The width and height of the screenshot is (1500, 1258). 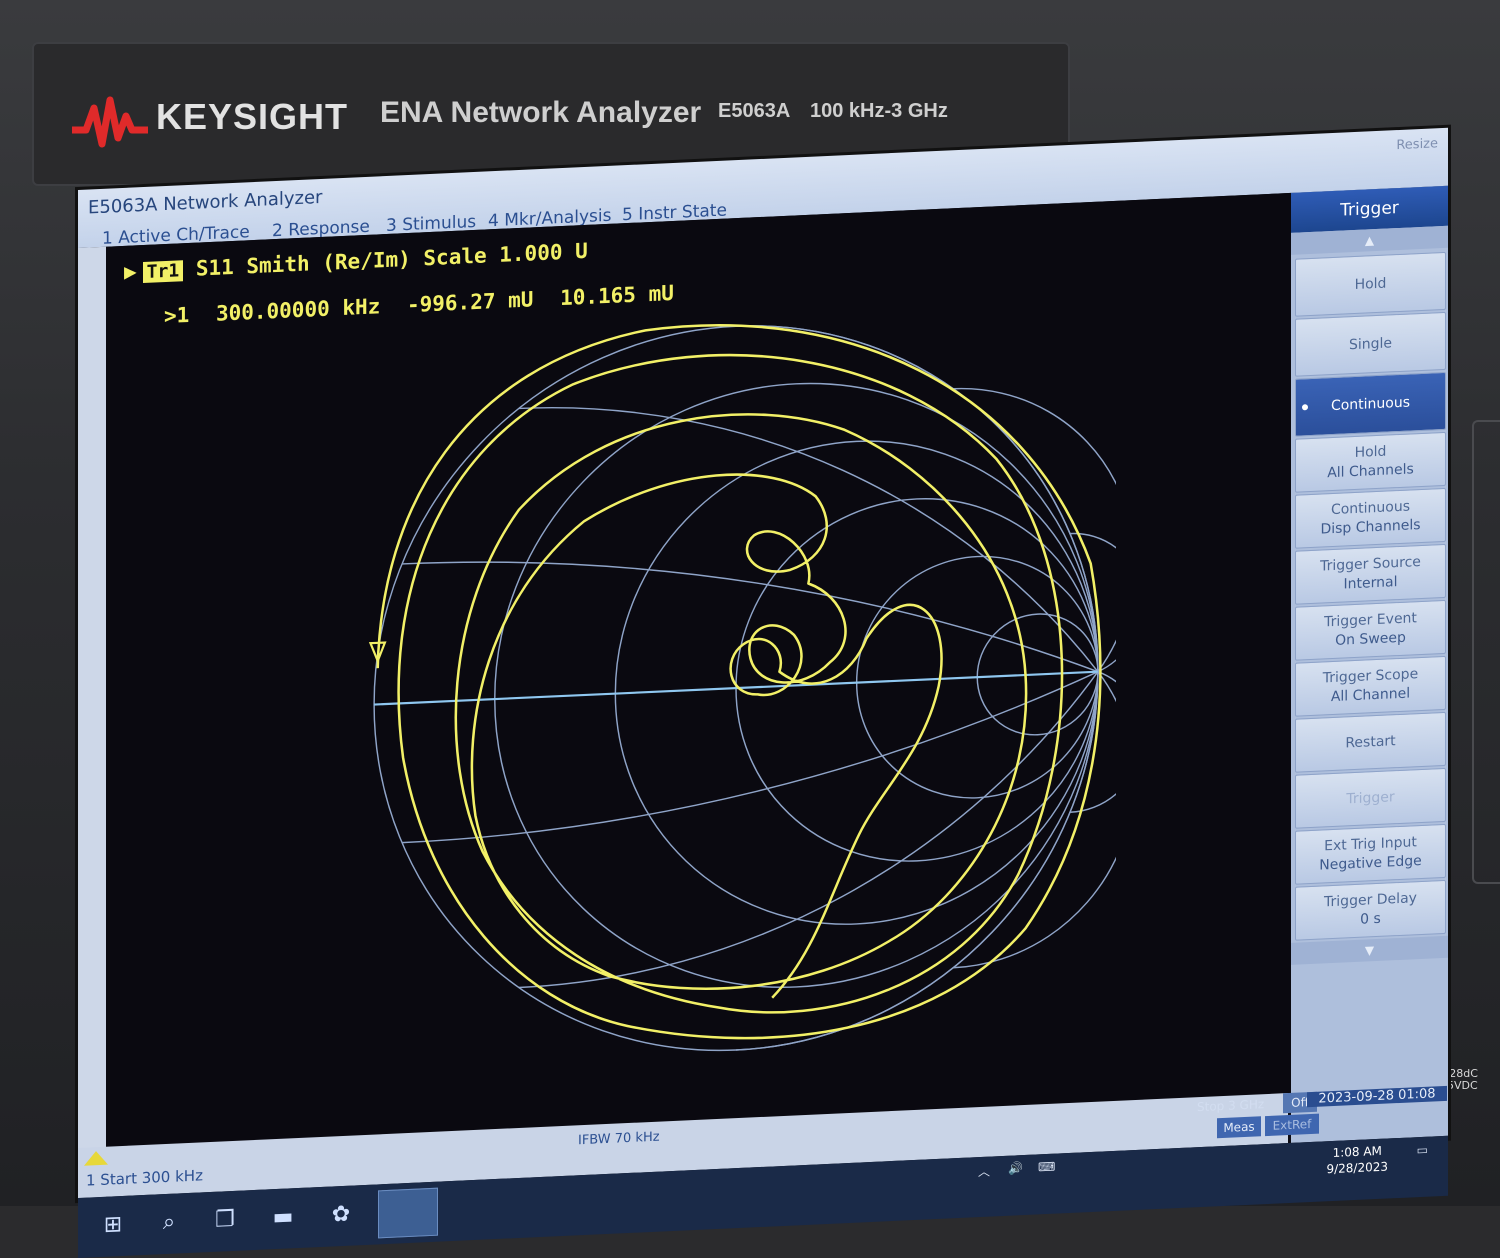 I want to click on softkey-continuous: Continuous, so click(x=1370, y=404).